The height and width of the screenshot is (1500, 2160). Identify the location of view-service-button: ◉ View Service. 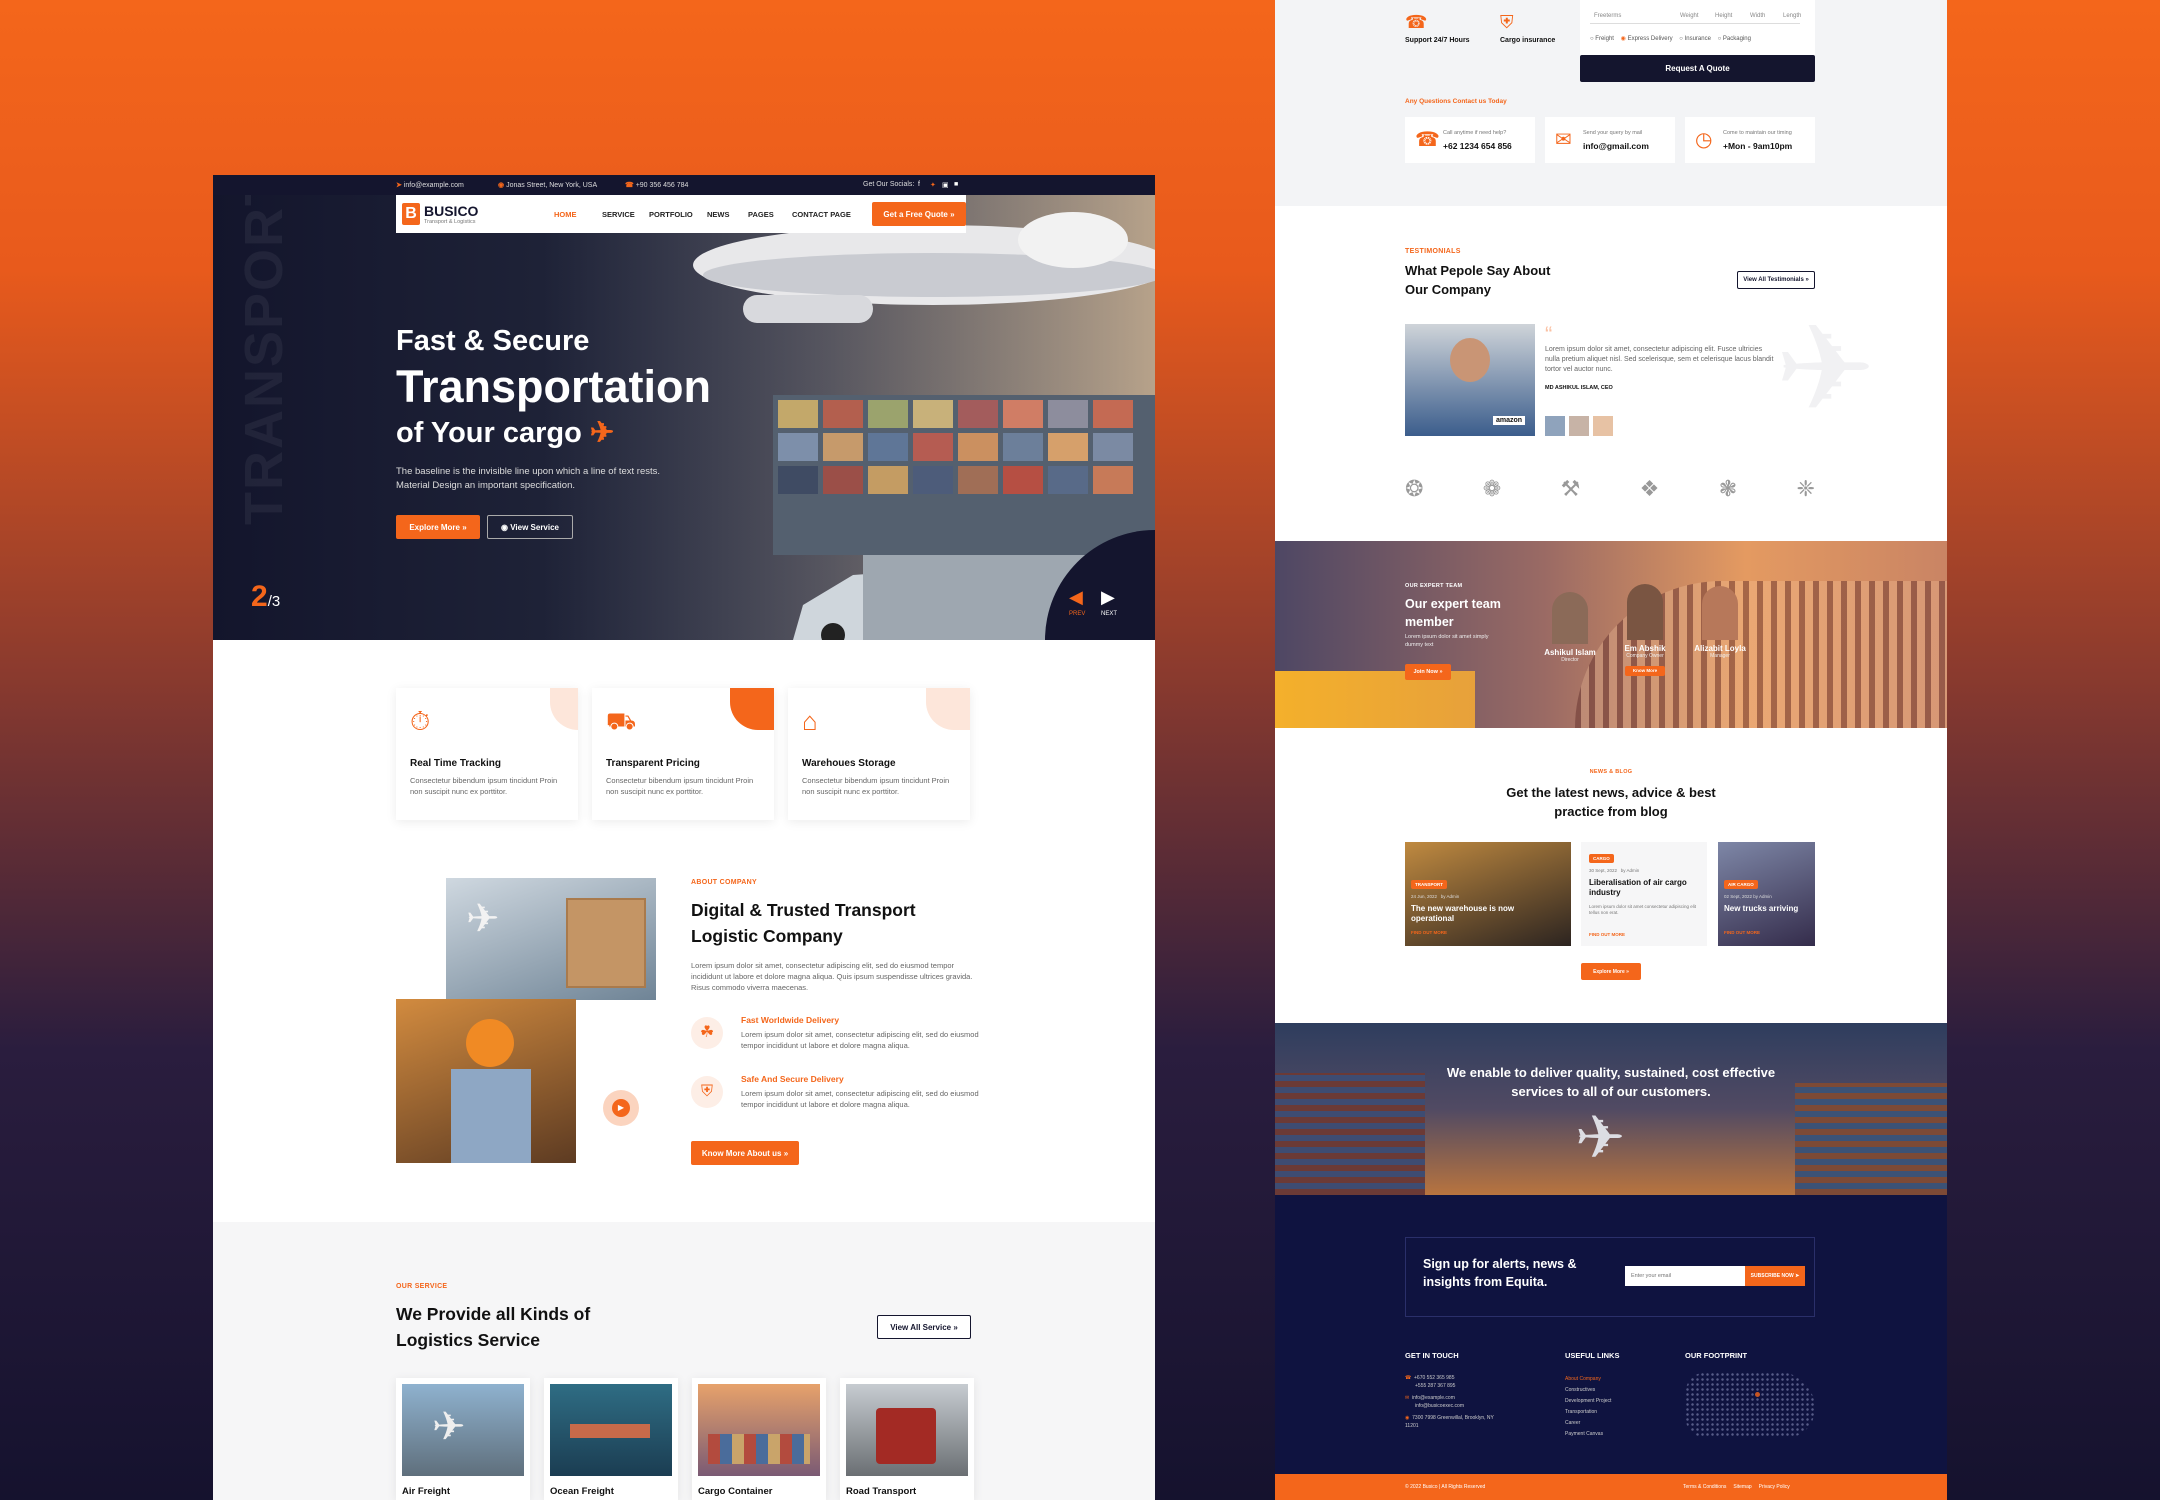
(530, 527).